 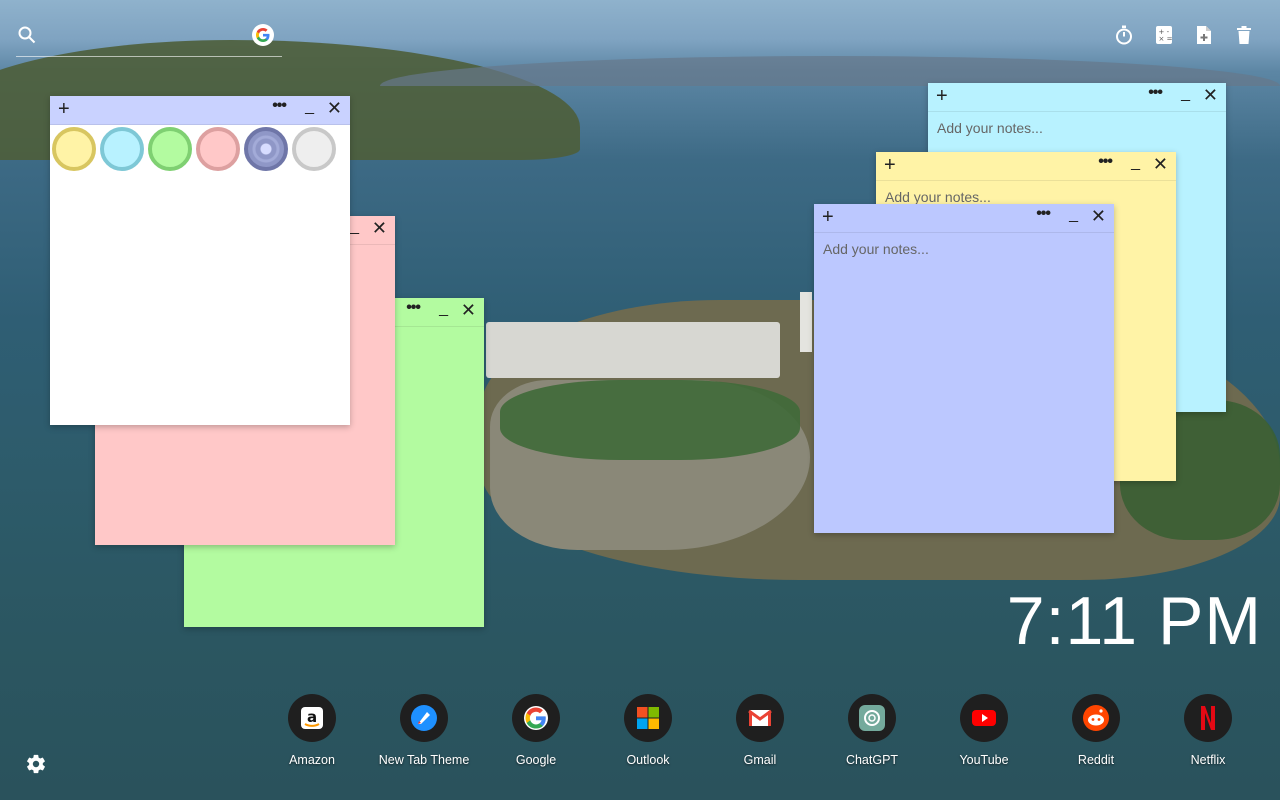 I want to click on dock-app-gmail: Gmail, so click(x=760, y=730).